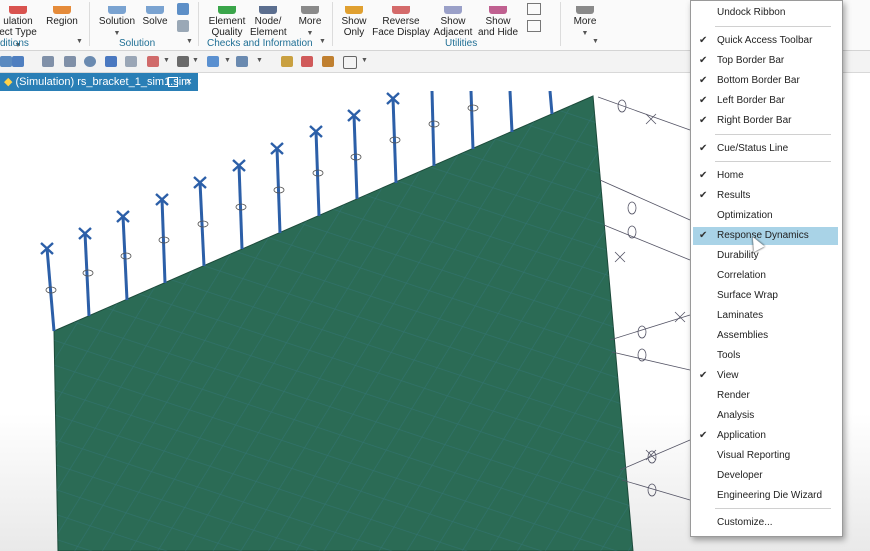 The height and width of the screenshot is (551, 870). What do you see at coordinates (765, 121) in the screenshot?
I see `menu-item-right-border-bar: ✔ Right Border Bar` at bounding box center [765, 121].